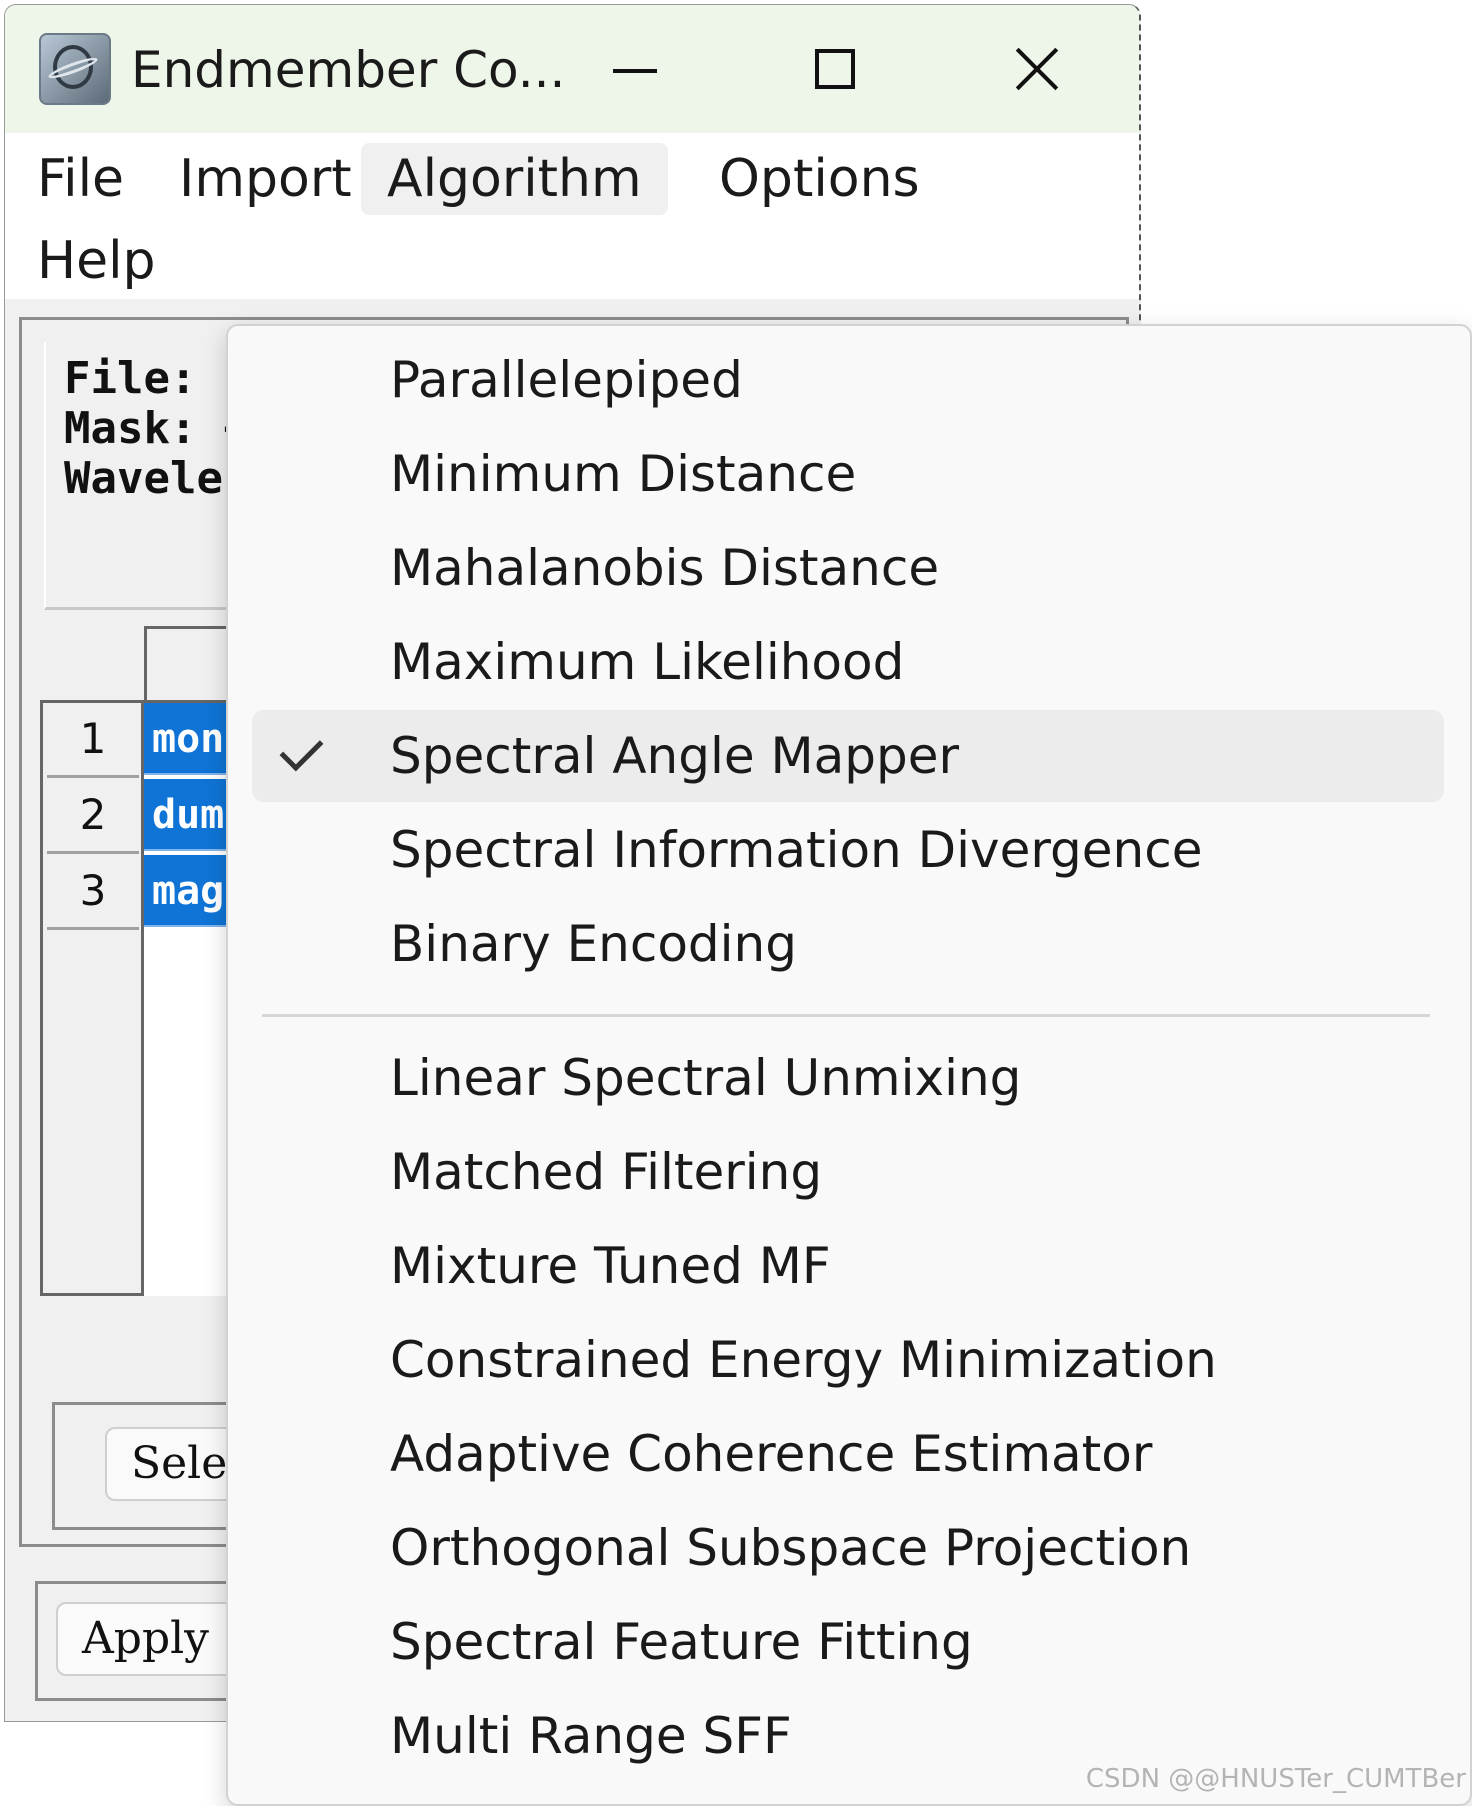 The height and width of the screenshot is (1806, 1472). What do you see at coordinates (1275, 1779) in the screenshot?
I see `watermark-text: CSDN @@HNUSTer_CUMTBer` at bounding box center [1275, 1779].